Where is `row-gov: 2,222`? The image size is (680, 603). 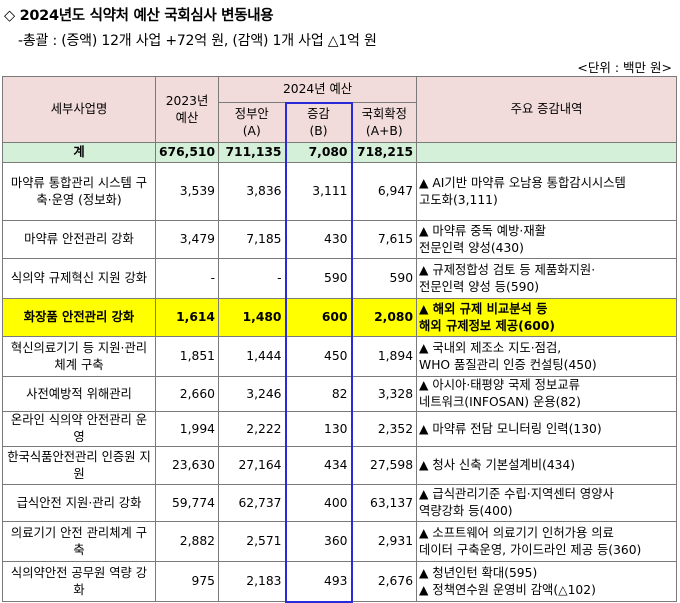
row-gov: 2,222 is located at coordinates (252, 429).